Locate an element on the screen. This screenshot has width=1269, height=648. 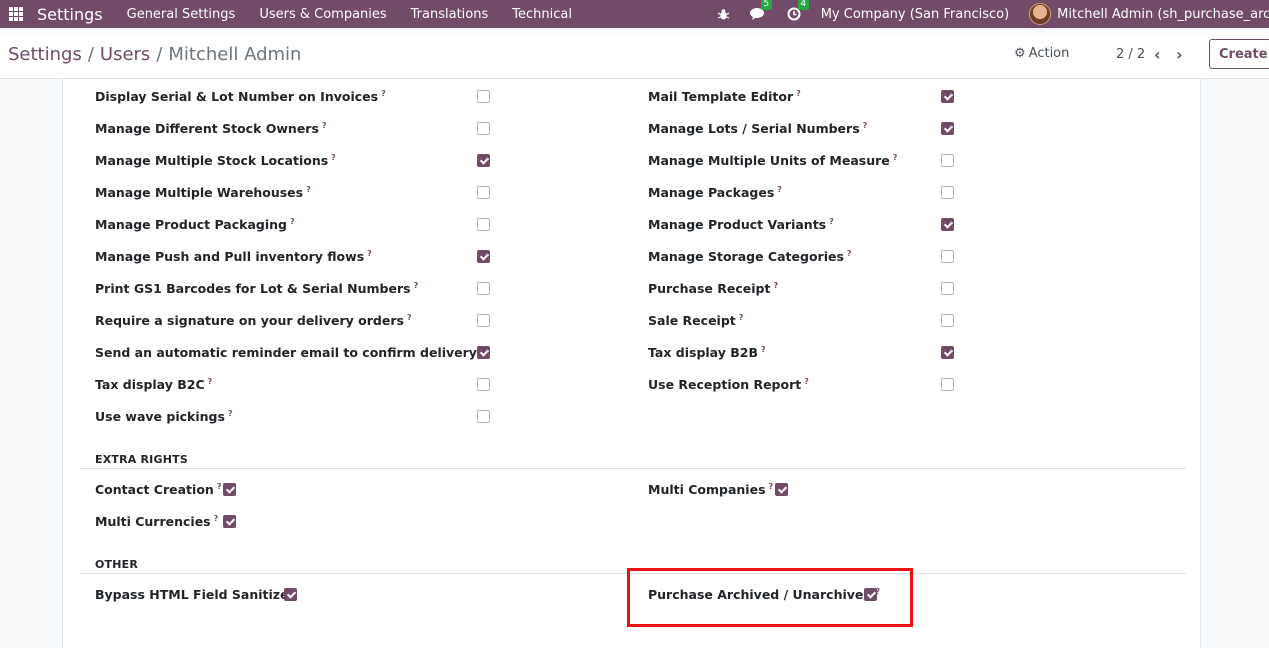
field-label: Manage Storage Categories? is located at coordinates (750, 257).